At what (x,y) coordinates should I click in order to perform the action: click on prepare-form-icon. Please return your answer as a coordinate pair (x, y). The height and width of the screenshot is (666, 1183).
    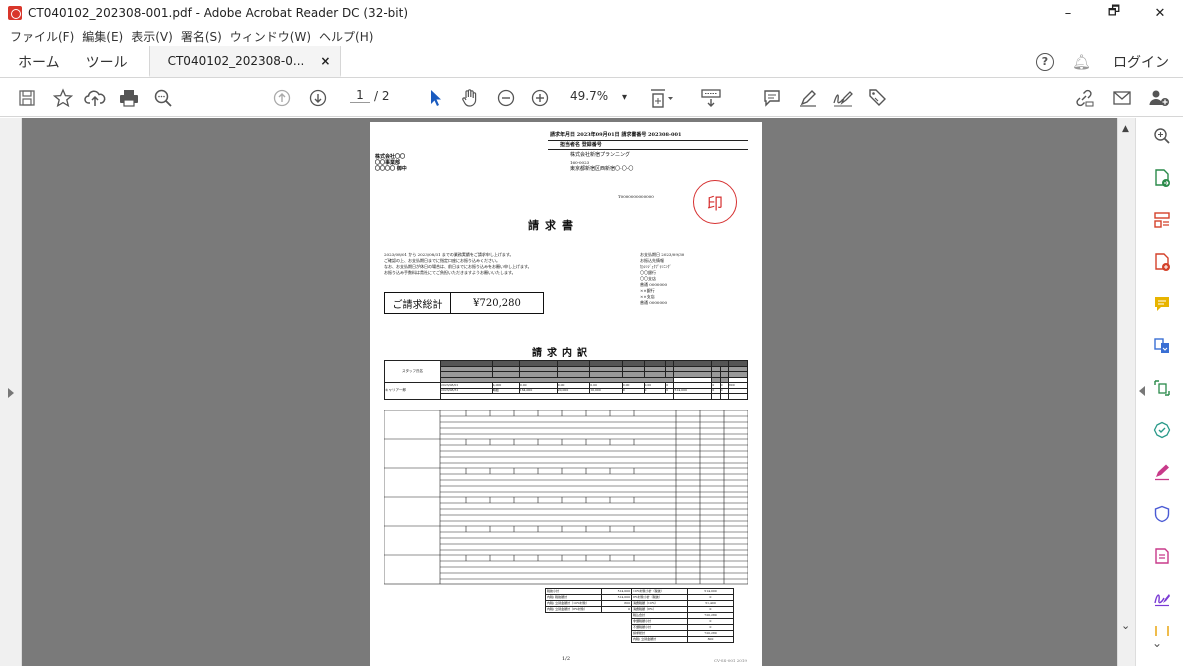
    Looking at the image, I should click on (1162, 556).